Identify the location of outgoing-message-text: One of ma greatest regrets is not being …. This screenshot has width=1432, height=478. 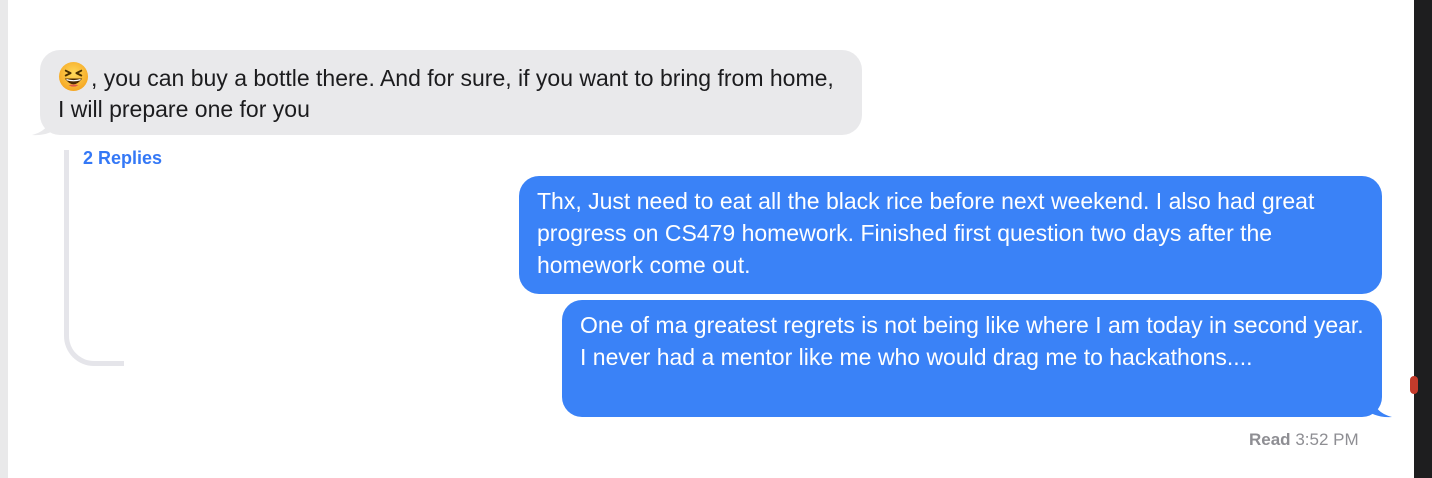
(972, 341).